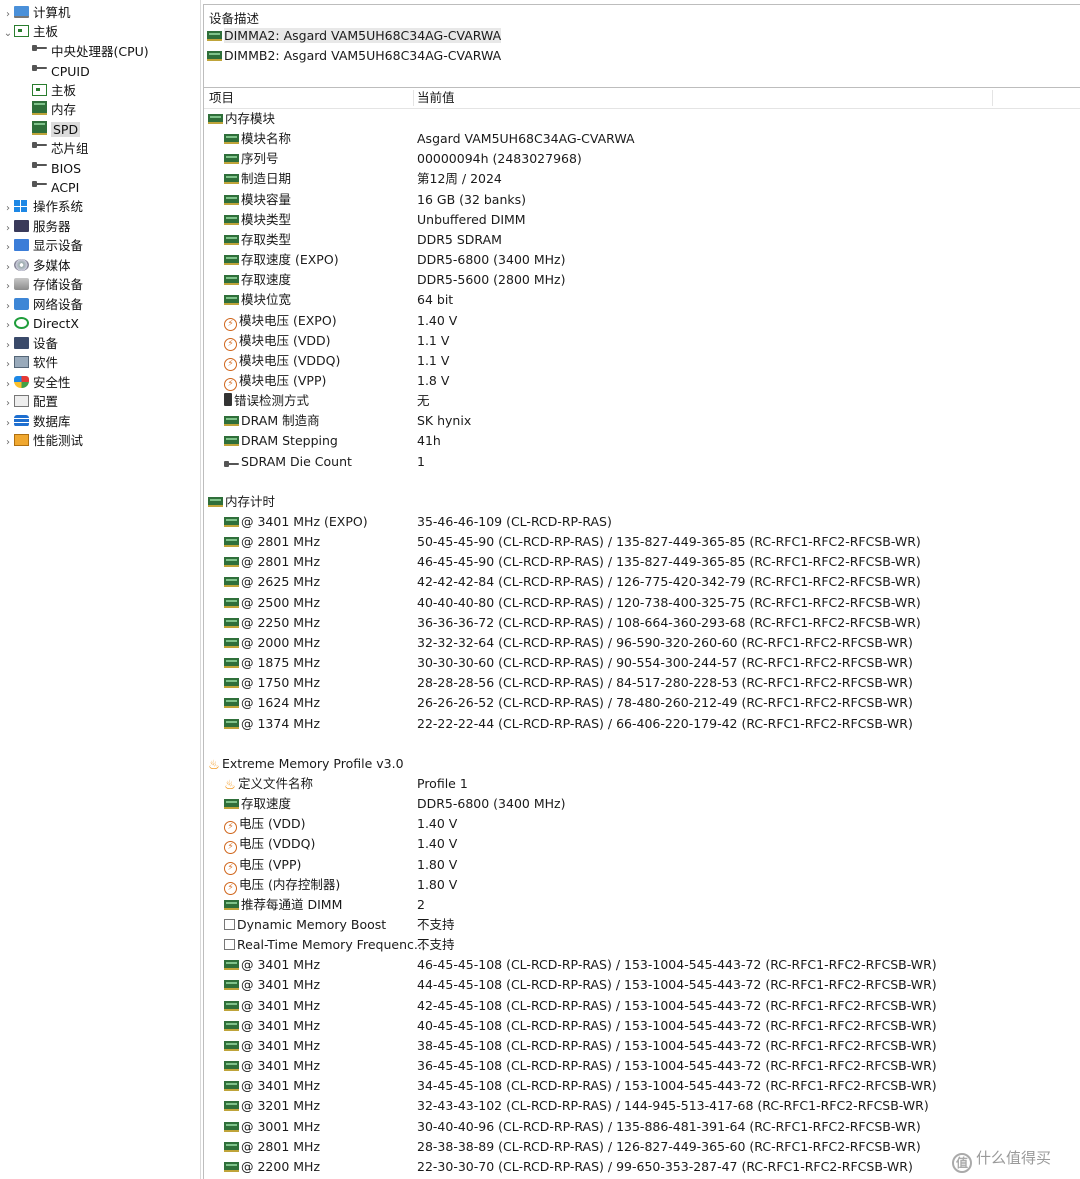 The image size is (1080, 1179). Describe the element at coordinates (221, 98) in the screenshot. I see `column-item: 项目` at that location.